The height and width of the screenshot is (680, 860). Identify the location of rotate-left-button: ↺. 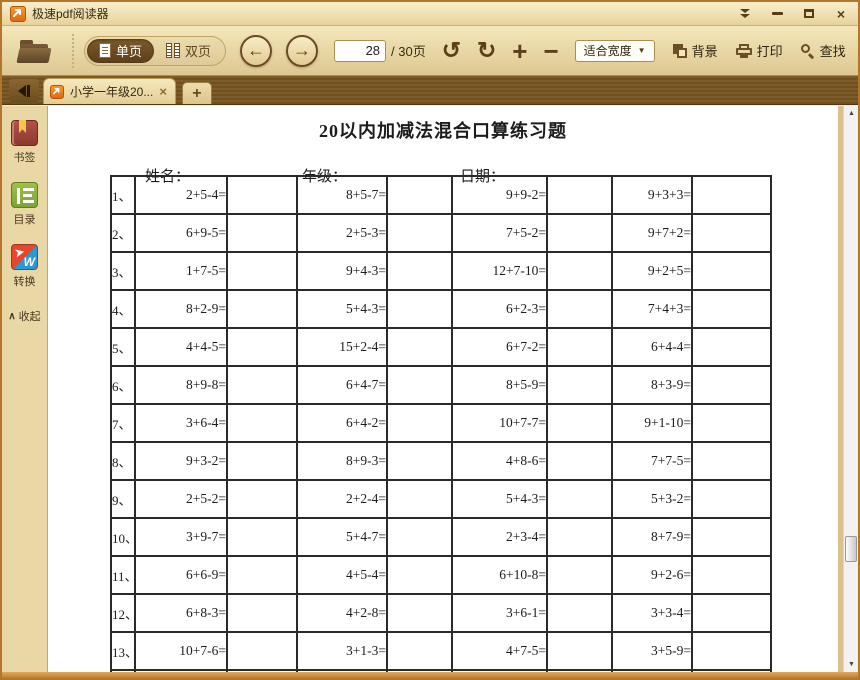
(451, 50).